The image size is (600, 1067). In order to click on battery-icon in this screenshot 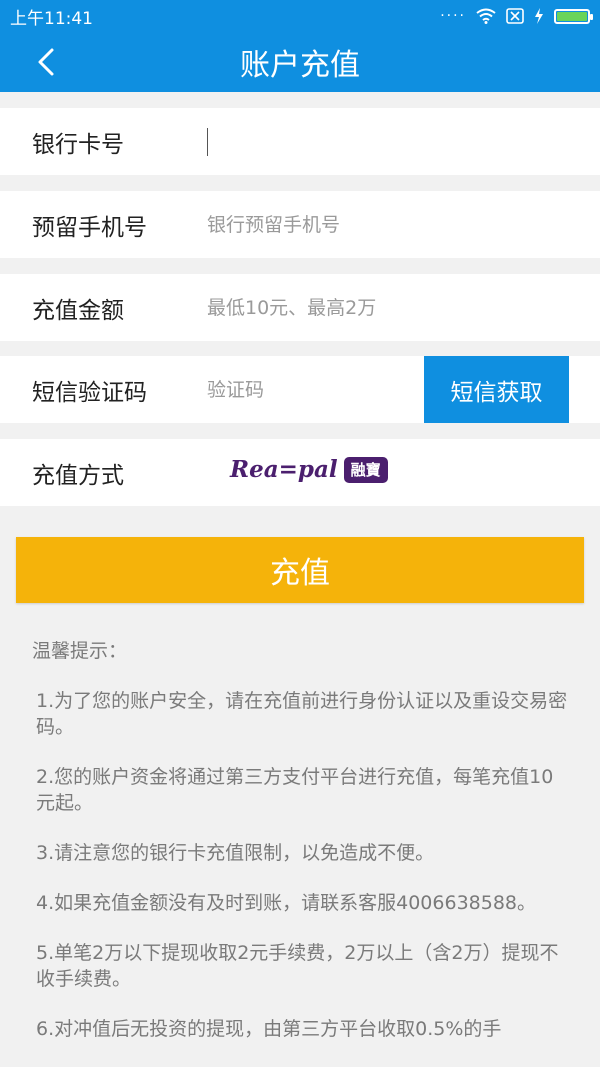, I will do `click(573, 16)`.